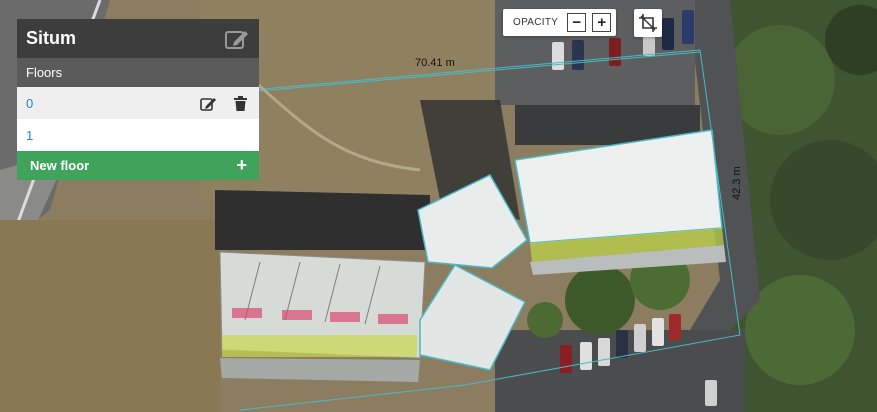  Describe the element at coordinates (737, 183) in the screenshot. I see `measure-right-label: 42.3 m` at that location.